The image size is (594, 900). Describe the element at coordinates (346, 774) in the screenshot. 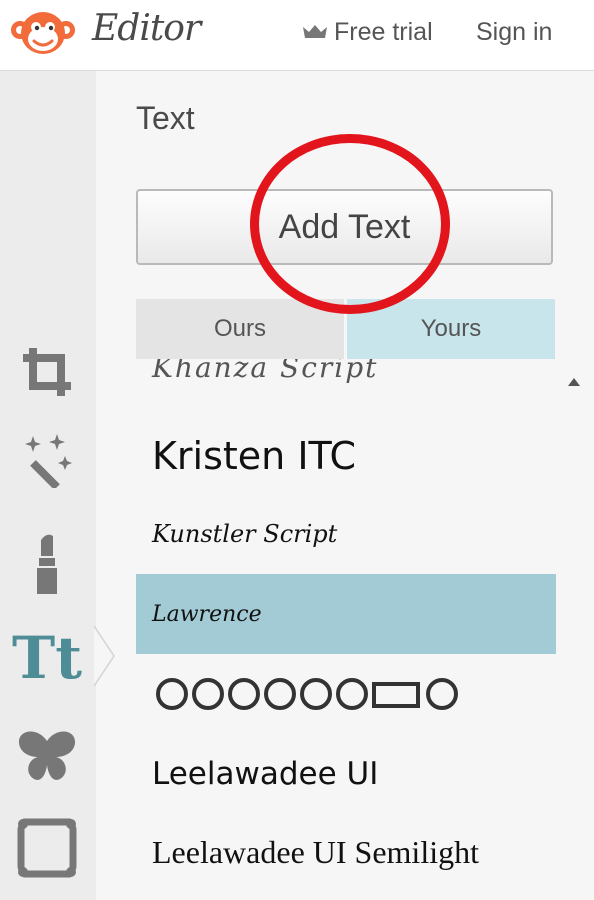

I see `font-list-item: Leelawadee UI` at that location.